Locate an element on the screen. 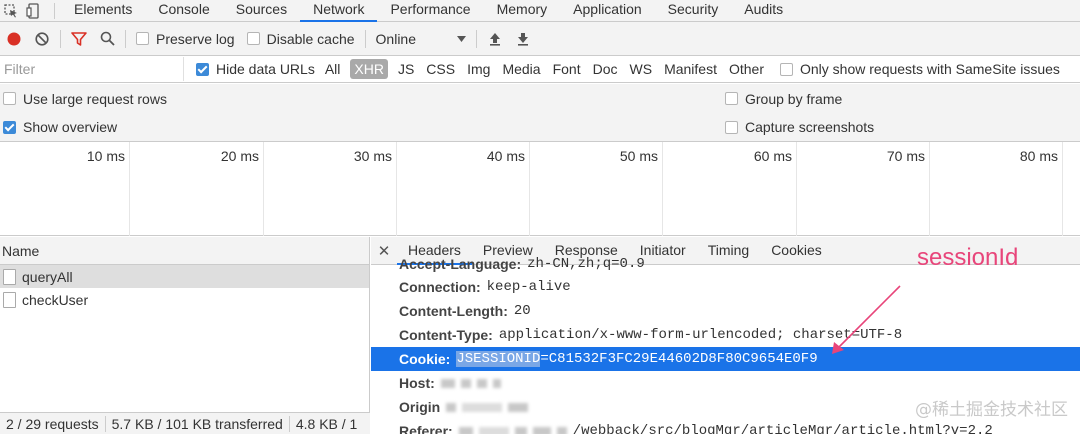 This screenshot has width=1080, height=434. tab-network: Network is located at coordinates (339, 11).